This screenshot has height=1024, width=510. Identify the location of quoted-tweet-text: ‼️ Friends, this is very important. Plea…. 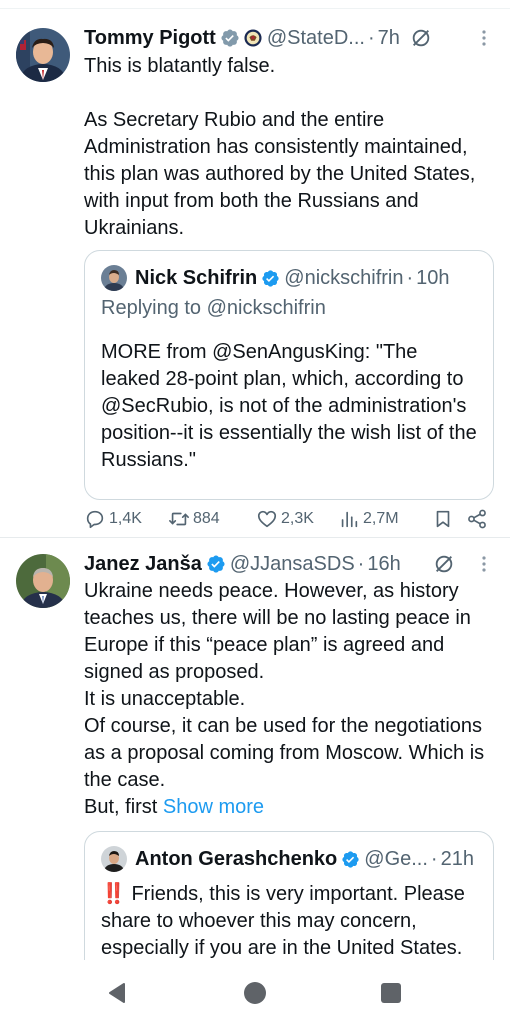
(286, 921).